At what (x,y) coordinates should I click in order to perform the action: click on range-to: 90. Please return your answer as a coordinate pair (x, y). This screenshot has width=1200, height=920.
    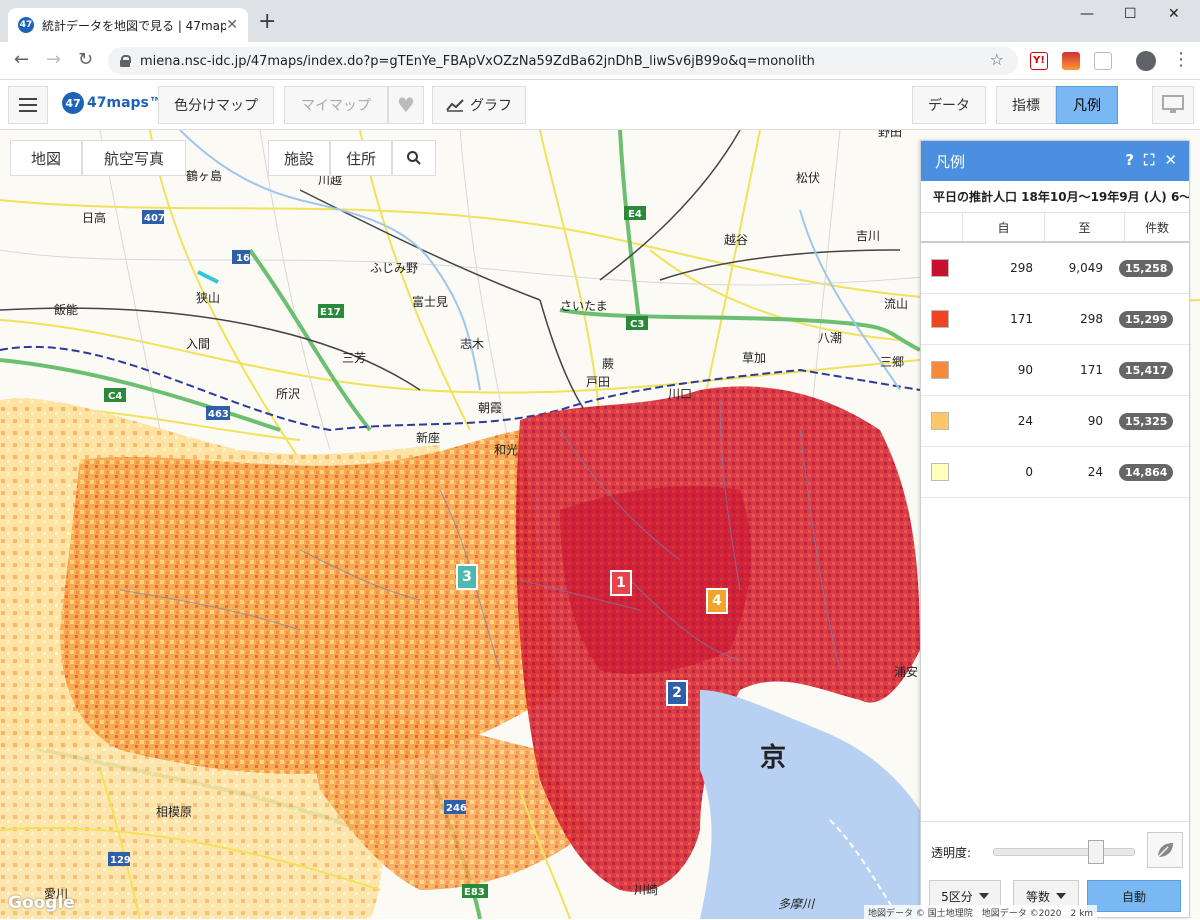
    Looking at the image, I should click on (1095, 421).